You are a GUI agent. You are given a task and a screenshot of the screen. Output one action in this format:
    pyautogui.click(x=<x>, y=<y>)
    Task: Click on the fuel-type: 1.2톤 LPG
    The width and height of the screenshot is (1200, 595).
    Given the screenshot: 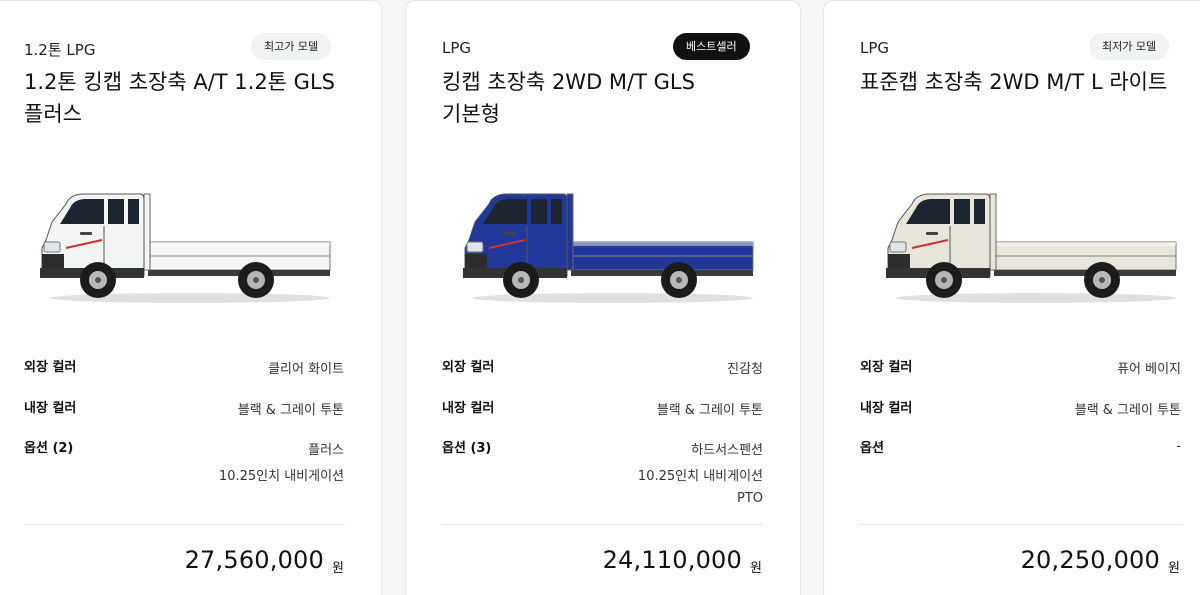 What is the action you would take?
    pyautogui.click(x=60, y=50)
    